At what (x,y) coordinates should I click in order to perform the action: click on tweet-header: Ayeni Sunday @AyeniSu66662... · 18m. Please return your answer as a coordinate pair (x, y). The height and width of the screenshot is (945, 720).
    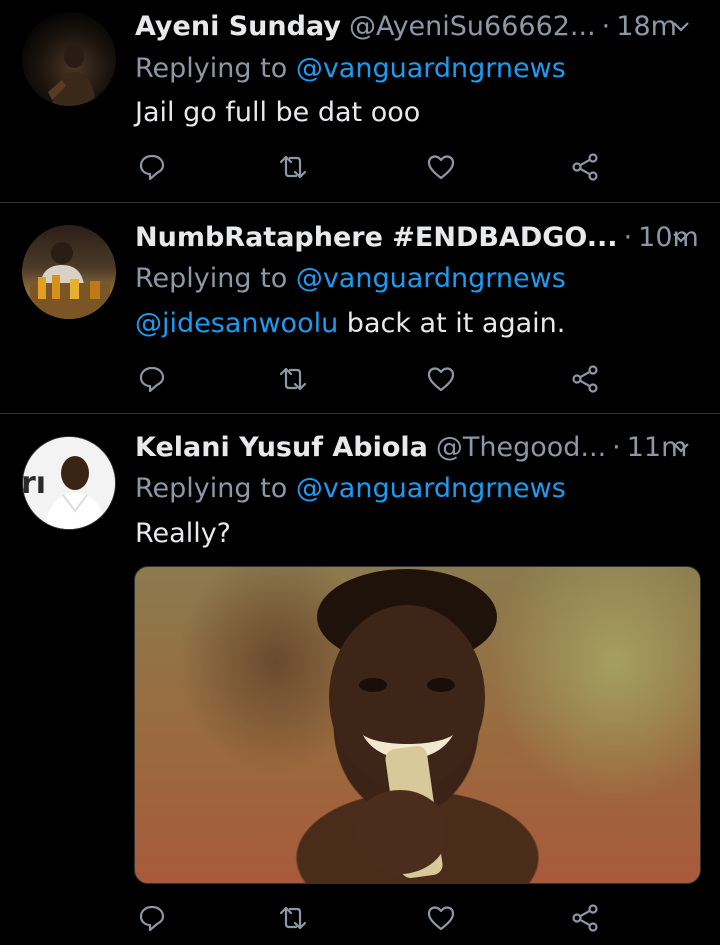
    Looking at the image, I should click on (417, 26).